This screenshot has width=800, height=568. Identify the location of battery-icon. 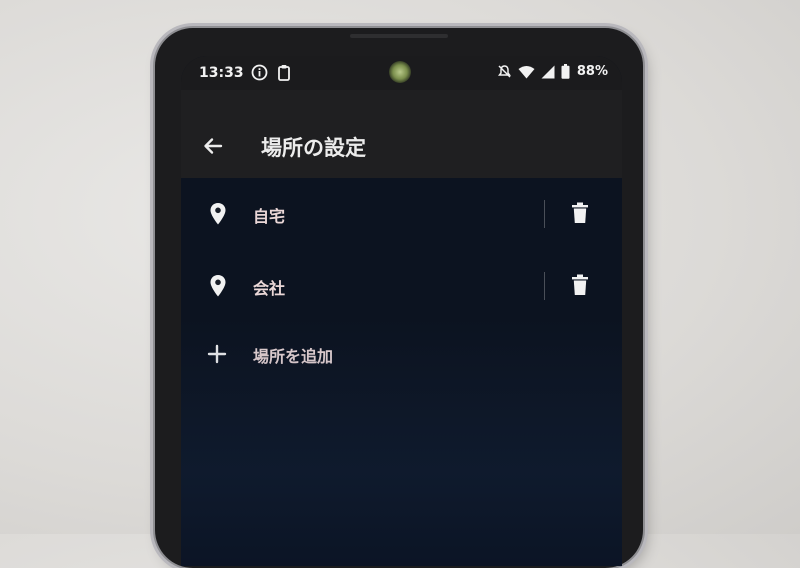
(565, 71).